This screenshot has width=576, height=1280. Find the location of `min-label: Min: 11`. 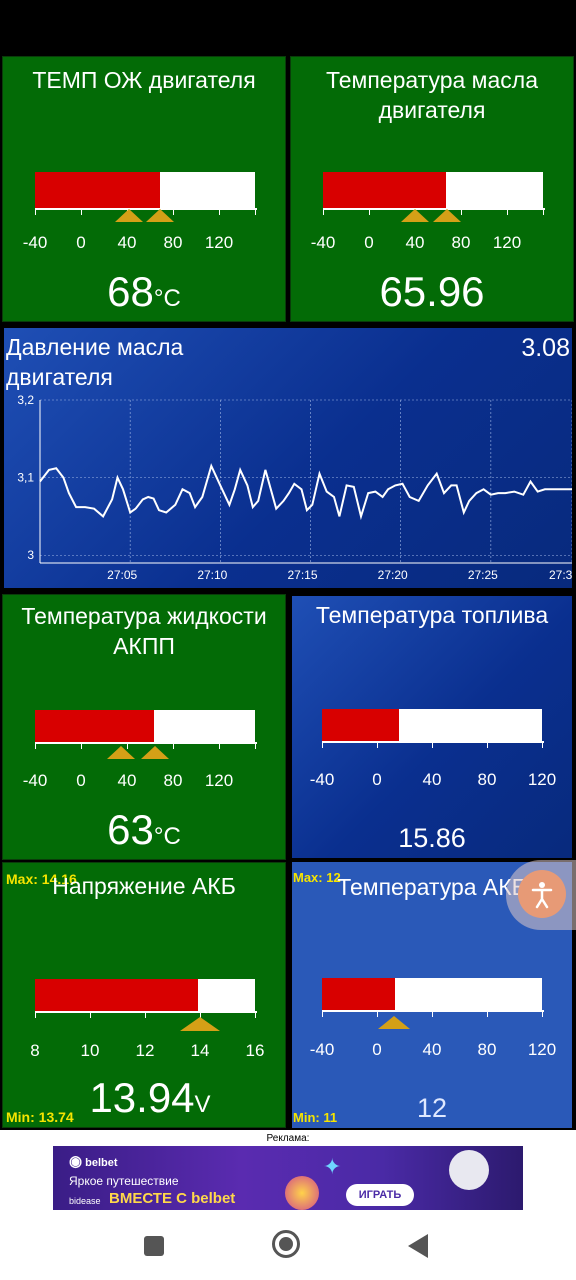

min-label: Min: 11 is located at coordinates (315, 1117).